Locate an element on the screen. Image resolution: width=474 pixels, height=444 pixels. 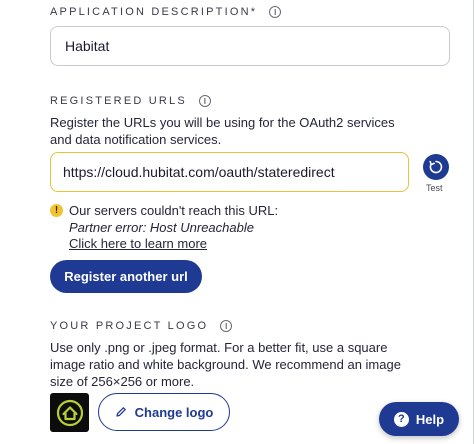
app-description-label: APPLICATION DESCRIPTION* i is located at coordinates (166, 12).